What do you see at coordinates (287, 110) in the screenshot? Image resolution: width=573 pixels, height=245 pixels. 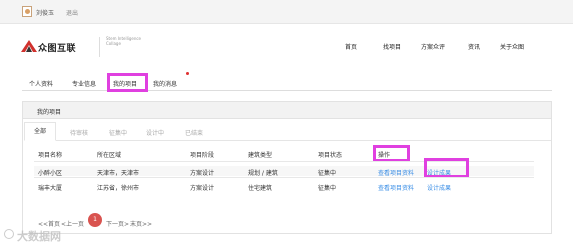 I see `panel-header: 我的项目` at bounding box center [287, 110].